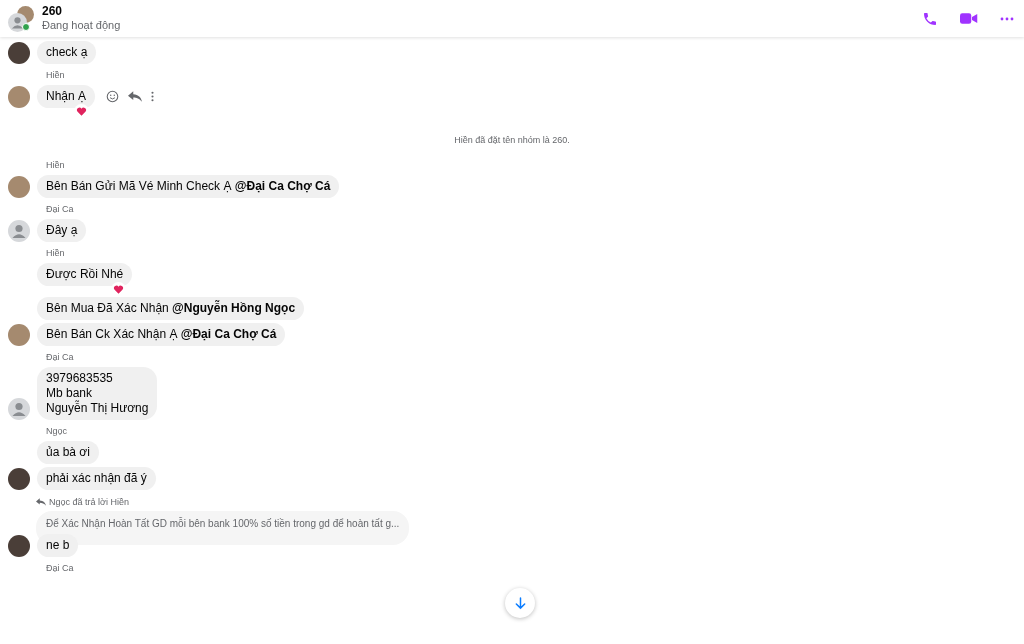  What do you see at coordinates (68, 452) in the screenshot?
I see `message-bubble: ủa bà ơi` at bounding box center [68, 452].